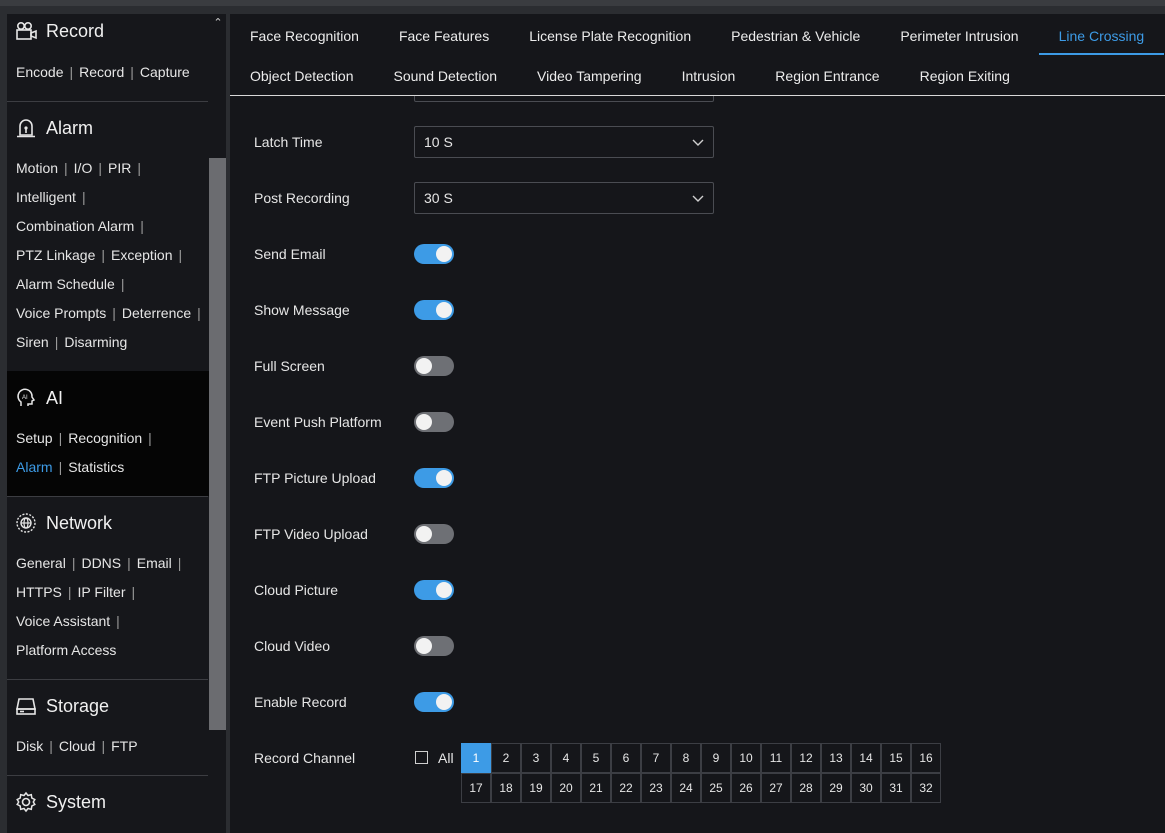  What do you see at coordinates (154, 563) in the screenshot?
I see `sidebar-link-email: Email` at bounding box center [154, 563].